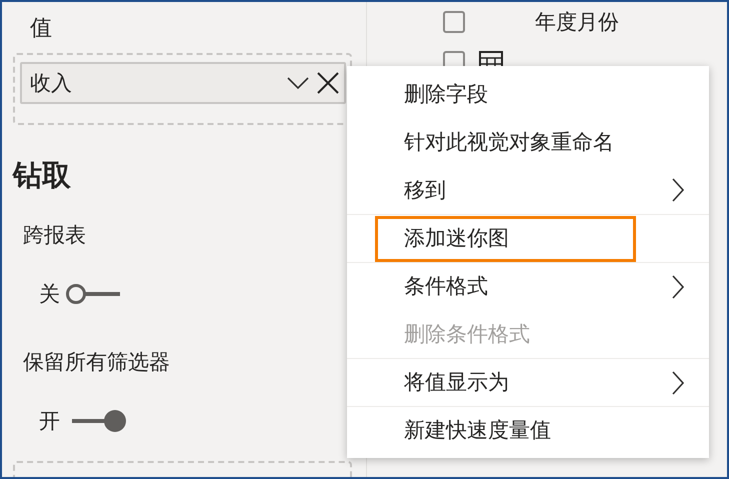 This screenshot has height=479, width=729. I want to click on field-pill: 收入, so click(183, 83).